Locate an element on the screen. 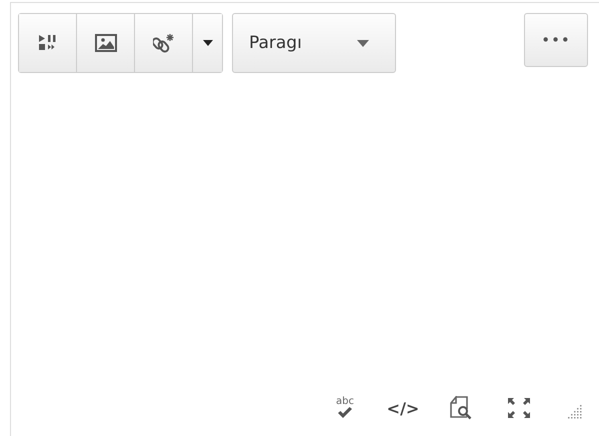  preview-icon is located at coordinates (461, 408).